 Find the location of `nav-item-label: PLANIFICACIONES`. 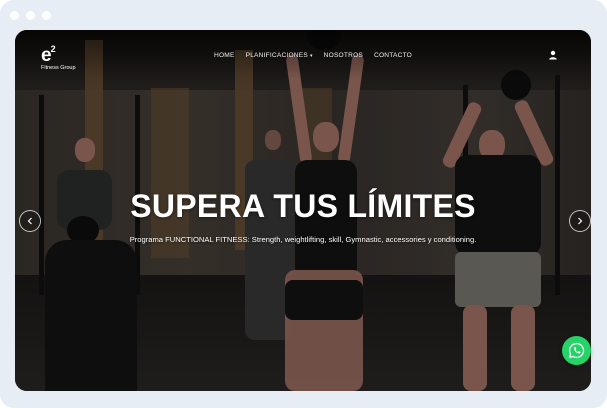

nav-item-label: PLANIFICACIONES is located at coordinates (276, 55).